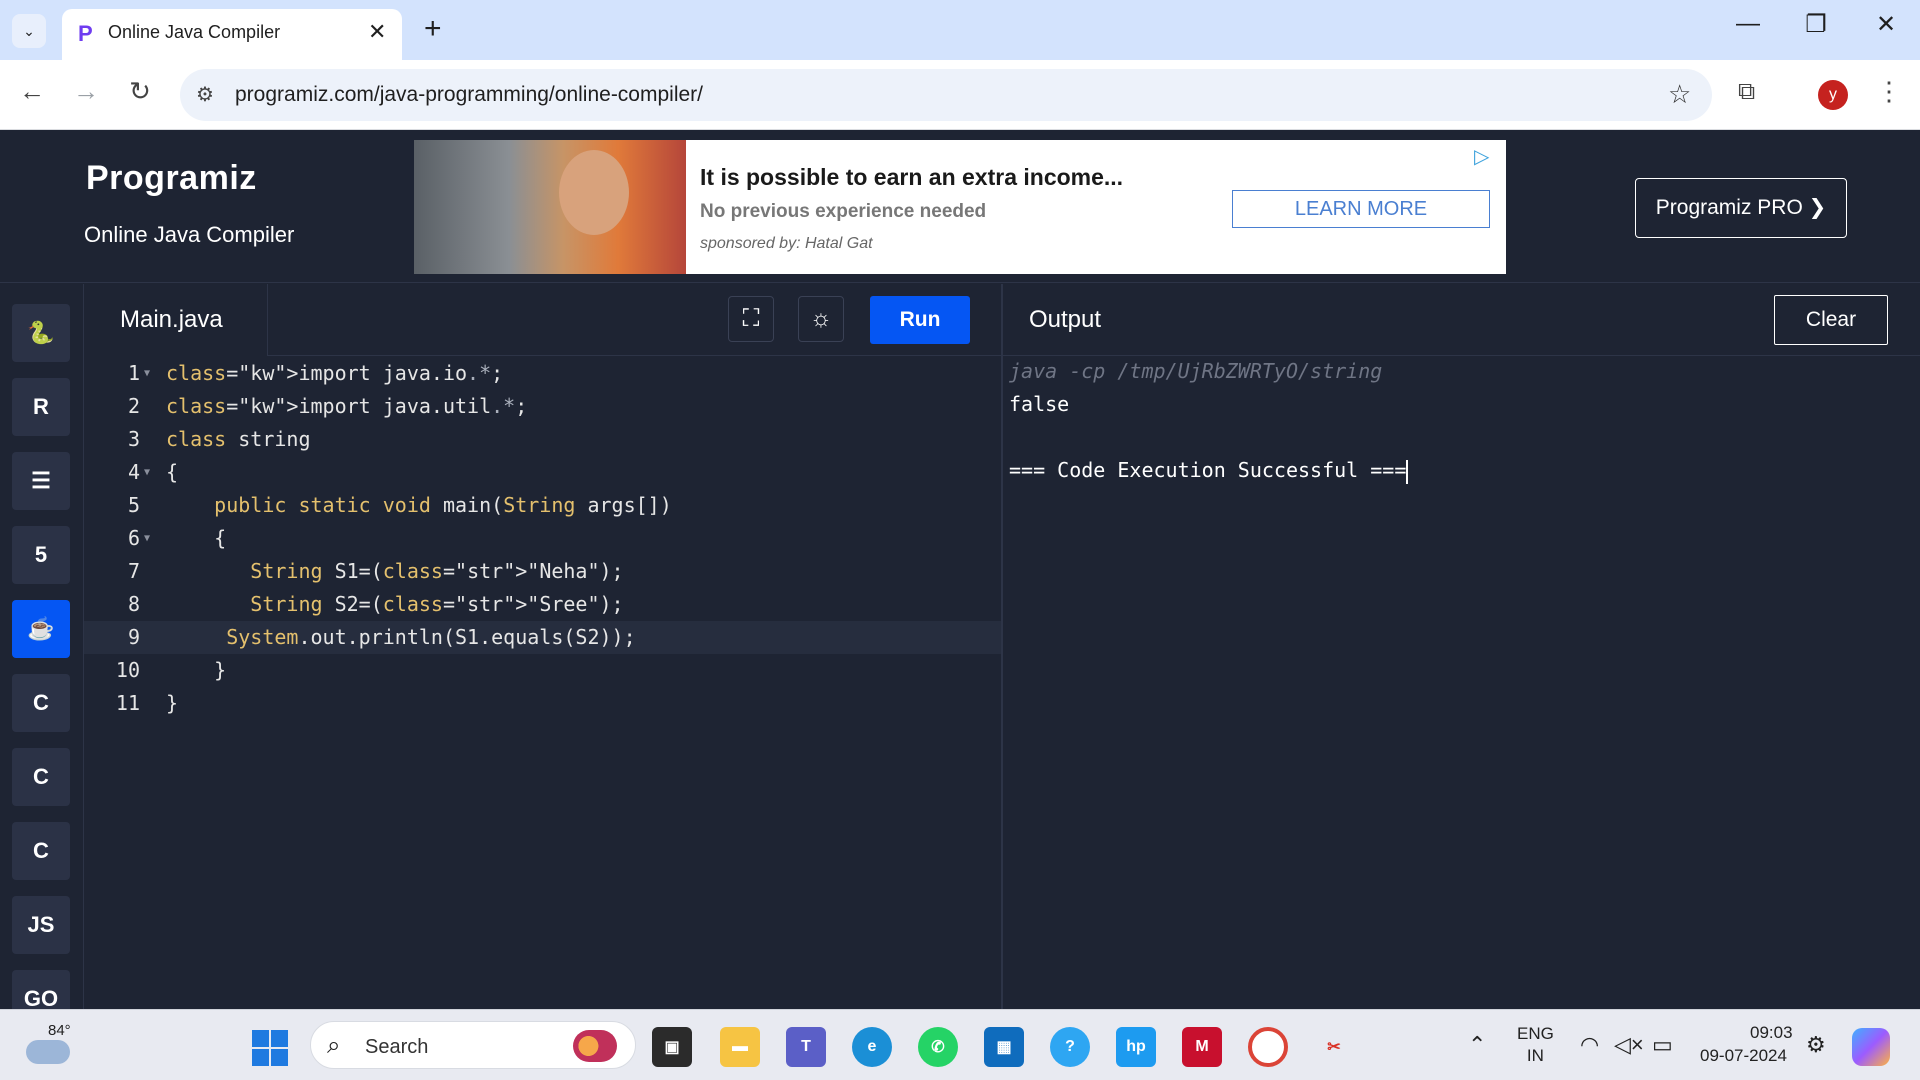 The image size is (1920, 1080). Describe the element at coordinates (140, 91) in the screenshot. I see `reload-icon: ↻` at that location.